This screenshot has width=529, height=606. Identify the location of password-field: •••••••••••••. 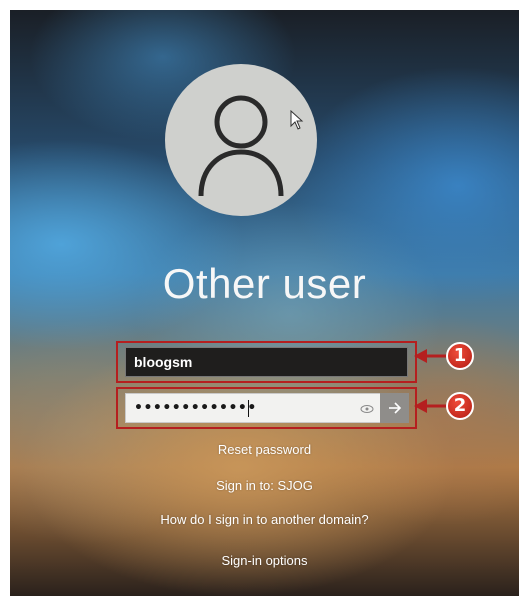
(267, 408).